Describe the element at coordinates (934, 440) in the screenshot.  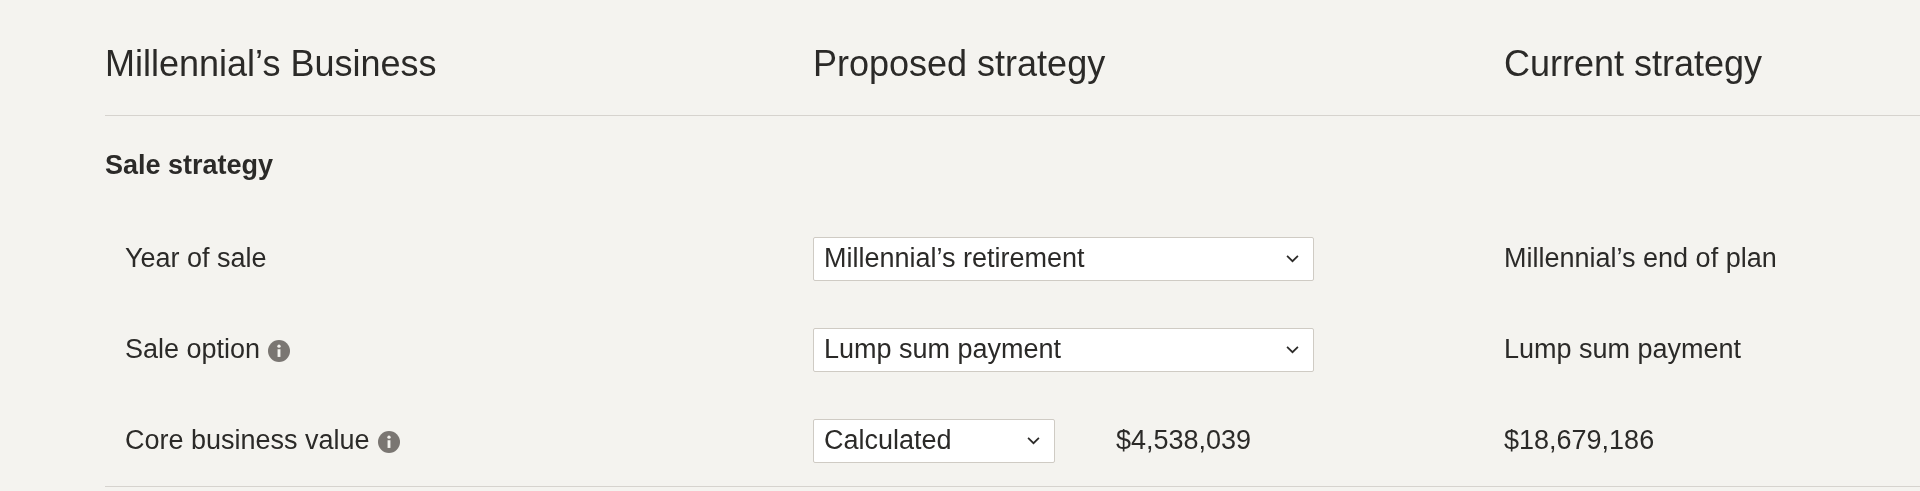
I see `dropdown: Calculated` at that location.